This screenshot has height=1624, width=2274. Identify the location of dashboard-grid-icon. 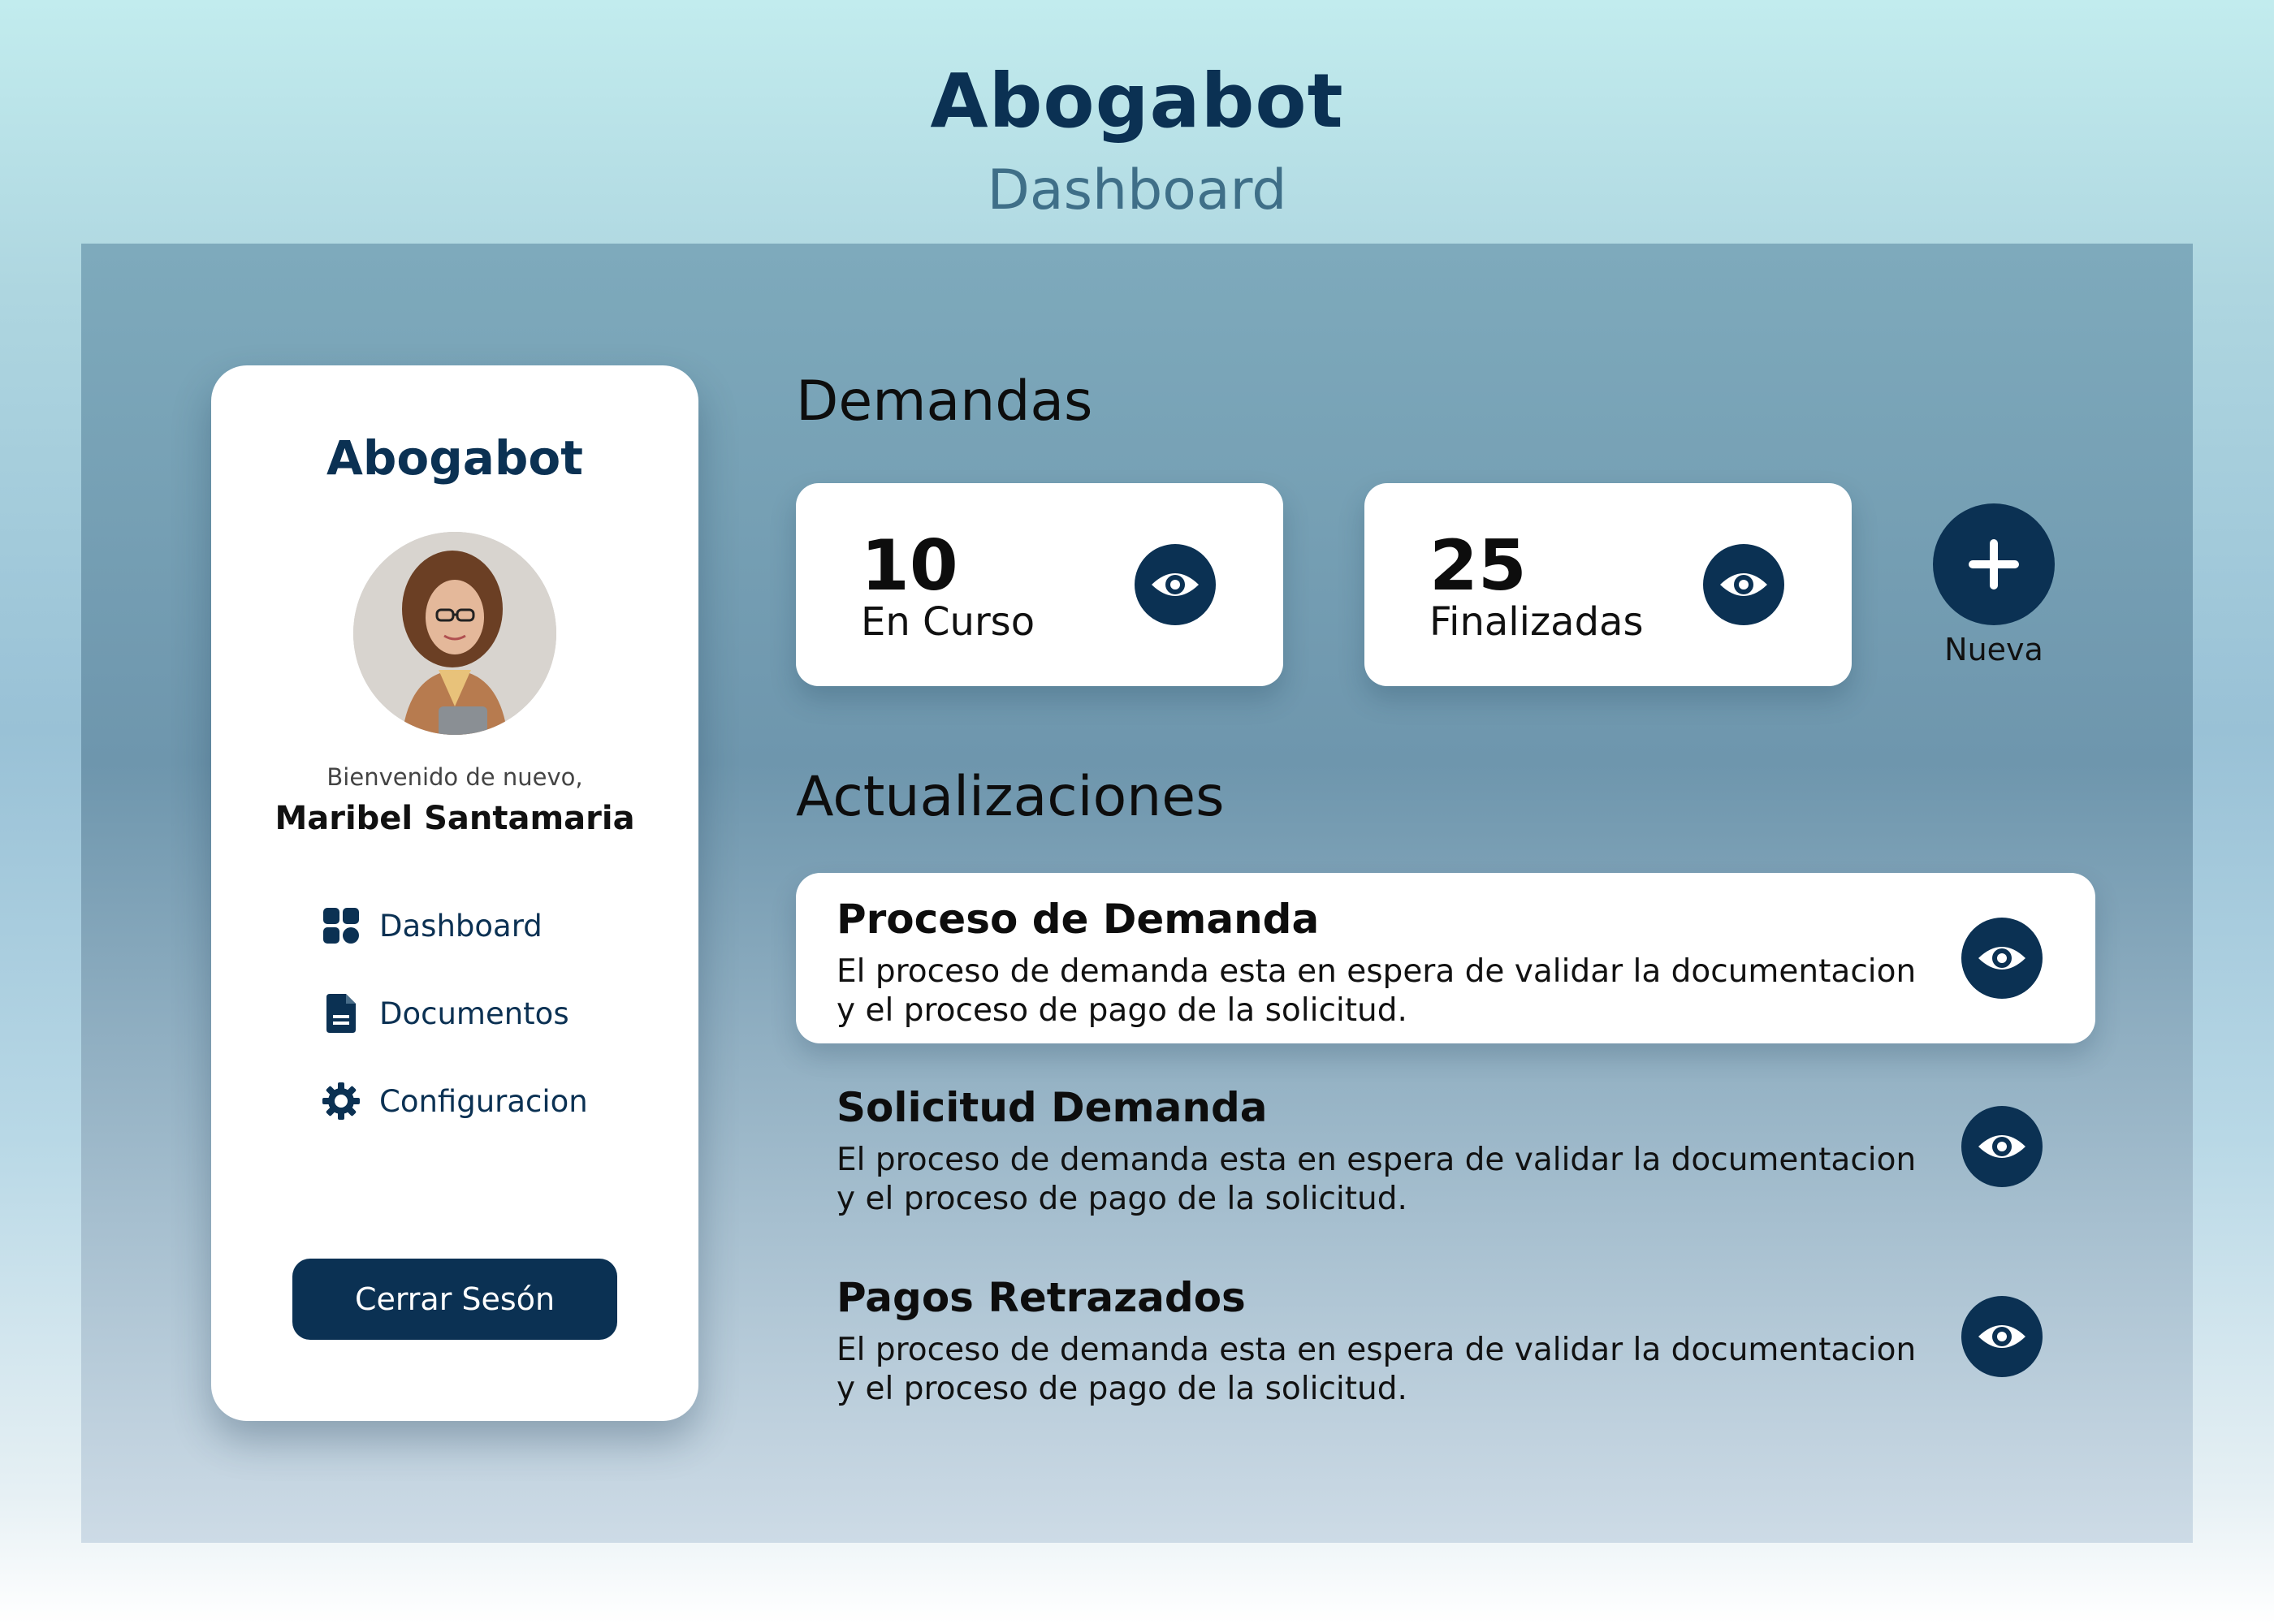
(341, 926).